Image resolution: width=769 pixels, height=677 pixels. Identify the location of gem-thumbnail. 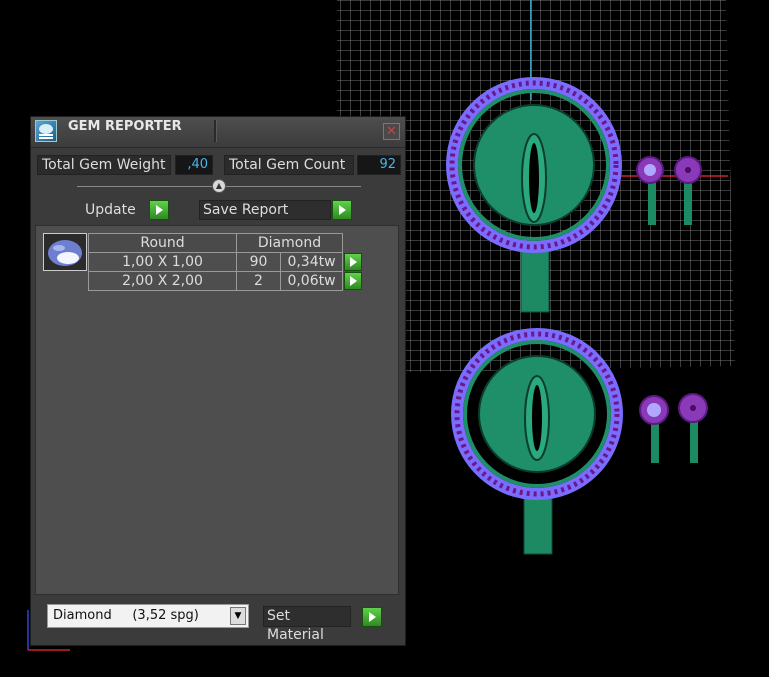
(65, 252).